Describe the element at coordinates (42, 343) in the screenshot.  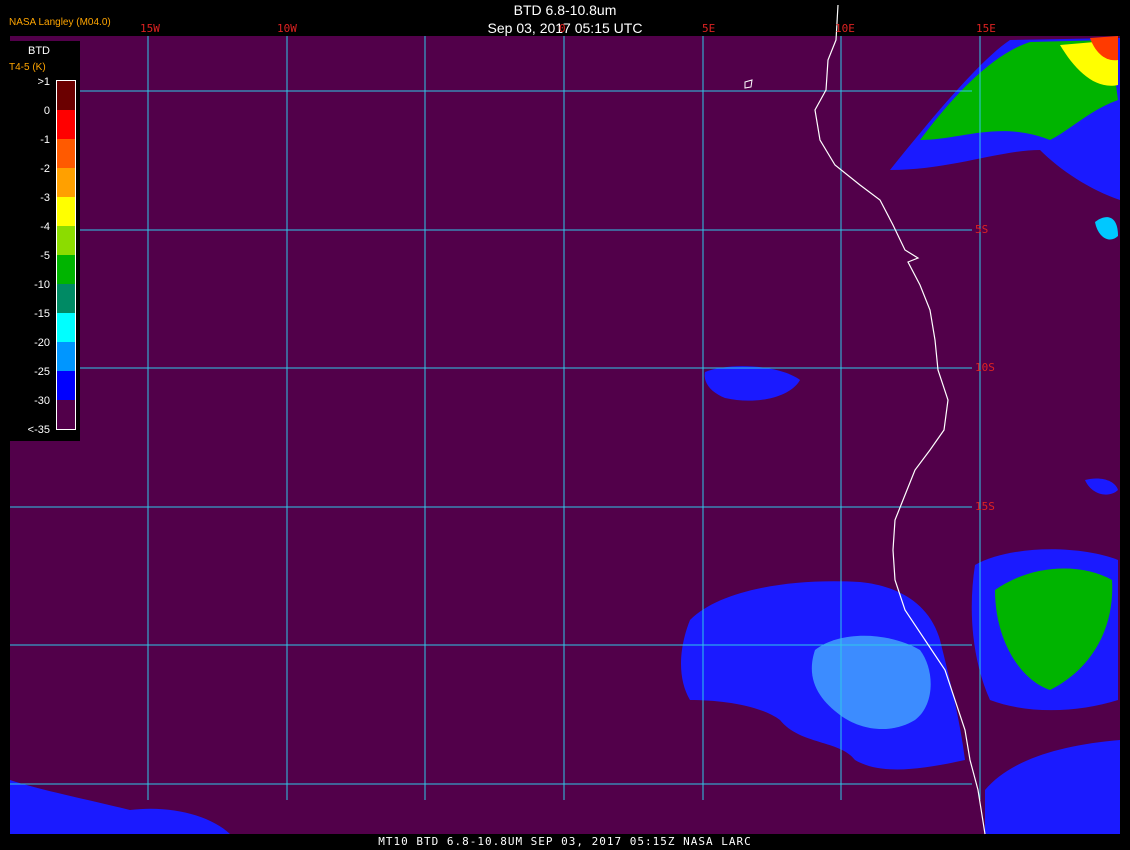
I see `legend-tick: -20` at that location.